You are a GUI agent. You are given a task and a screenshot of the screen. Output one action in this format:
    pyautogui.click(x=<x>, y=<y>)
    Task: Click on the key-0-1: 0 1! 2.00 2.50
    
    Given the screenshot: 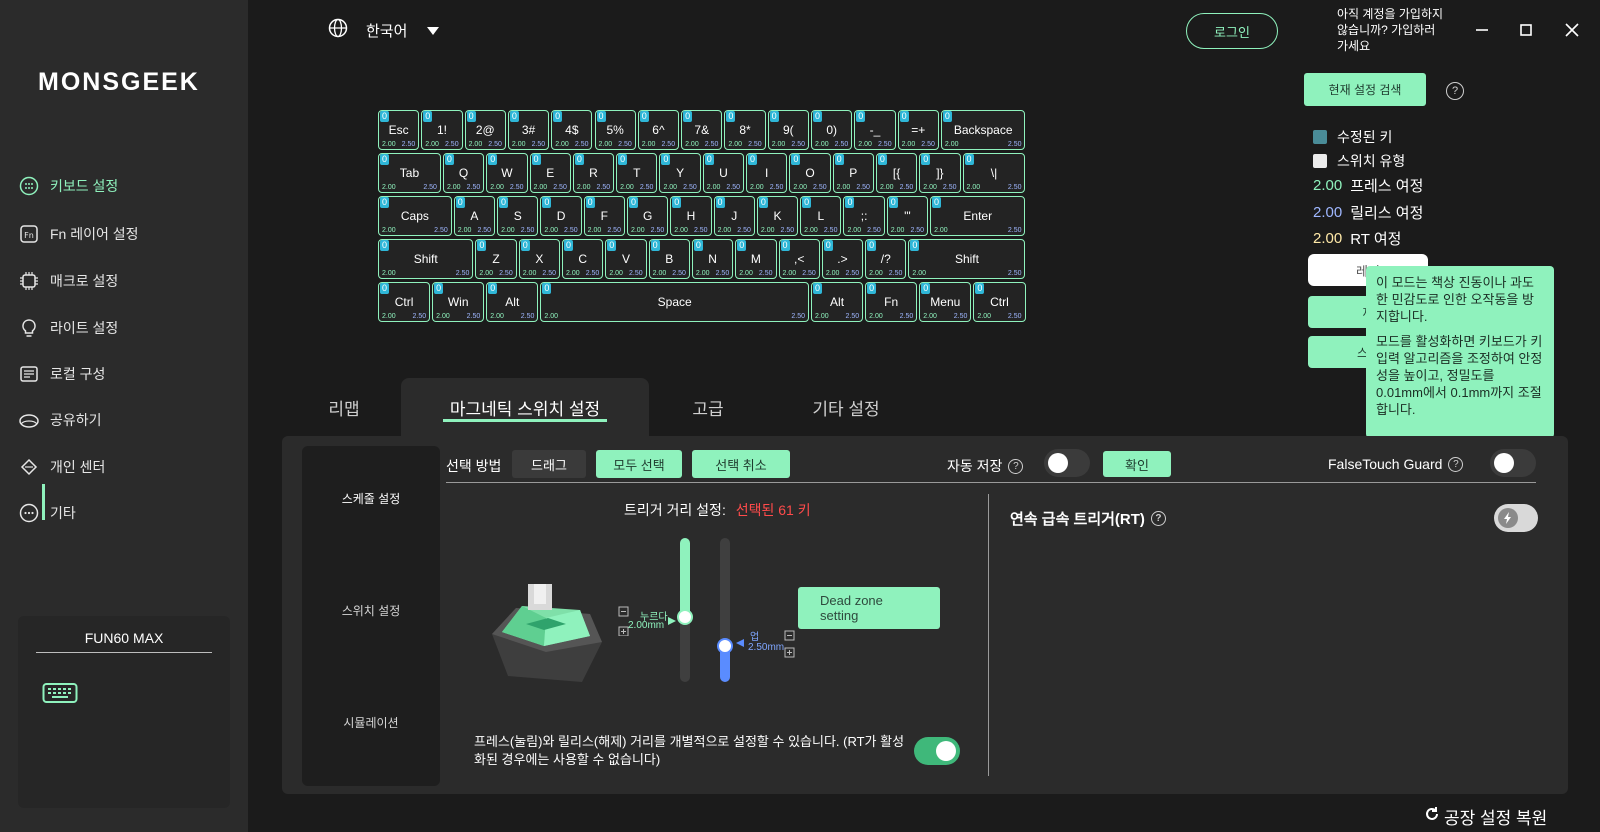 What is the action you would take?
    pyautogui.click(x=442, y=130)
    